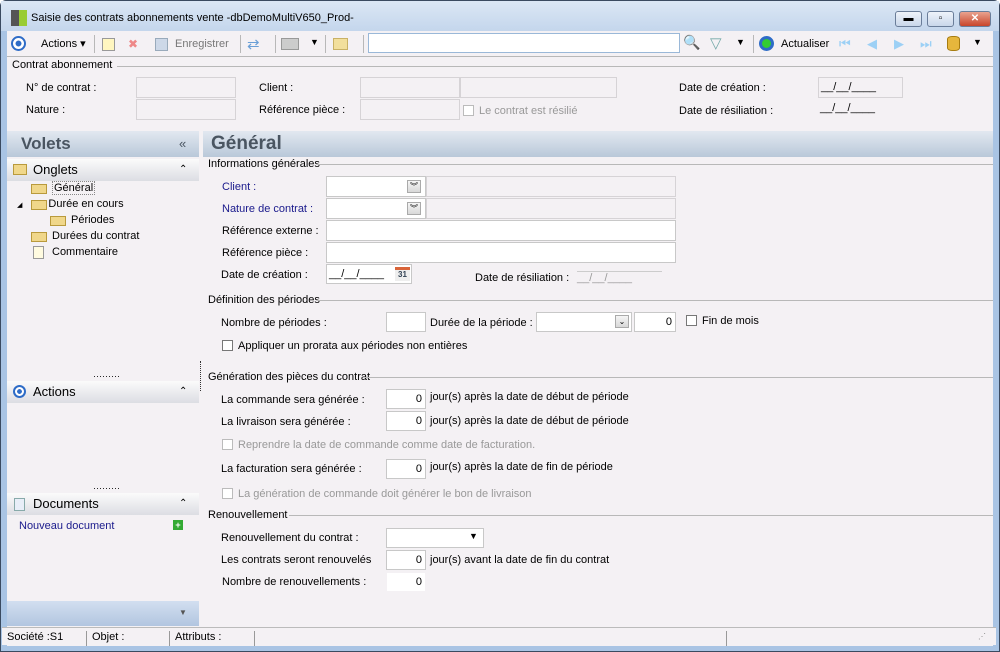  I want to click on reuse-date-checkbox, so click(227, 444).